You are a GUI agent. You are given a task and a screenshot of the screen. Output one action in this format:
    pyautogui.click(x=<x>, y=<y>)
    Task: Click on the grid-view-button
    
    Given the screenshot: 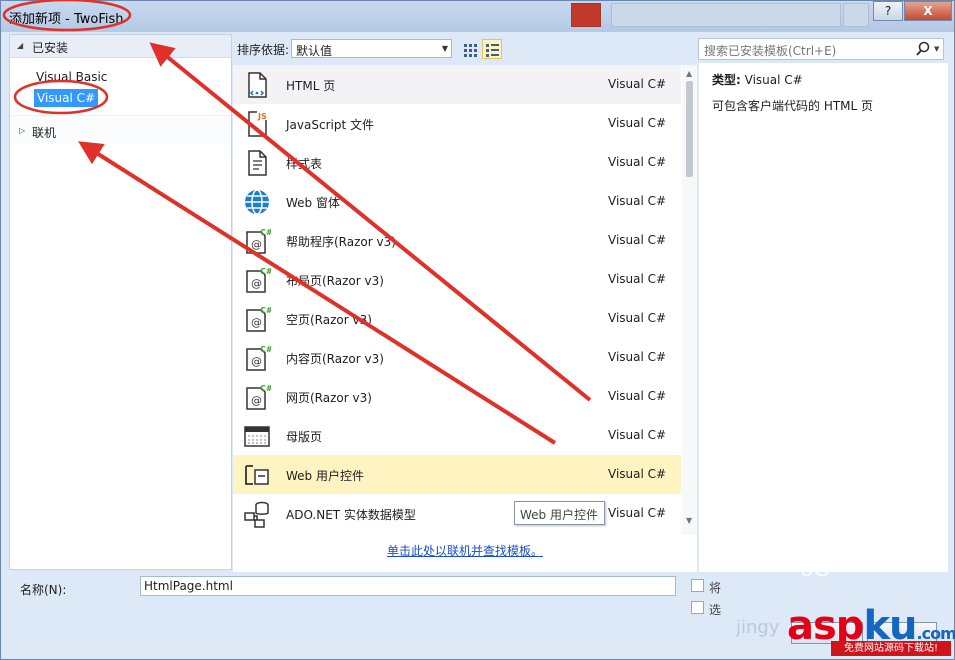 What is the action you would take?
    pyautogui.click(x=469, y=49)
    